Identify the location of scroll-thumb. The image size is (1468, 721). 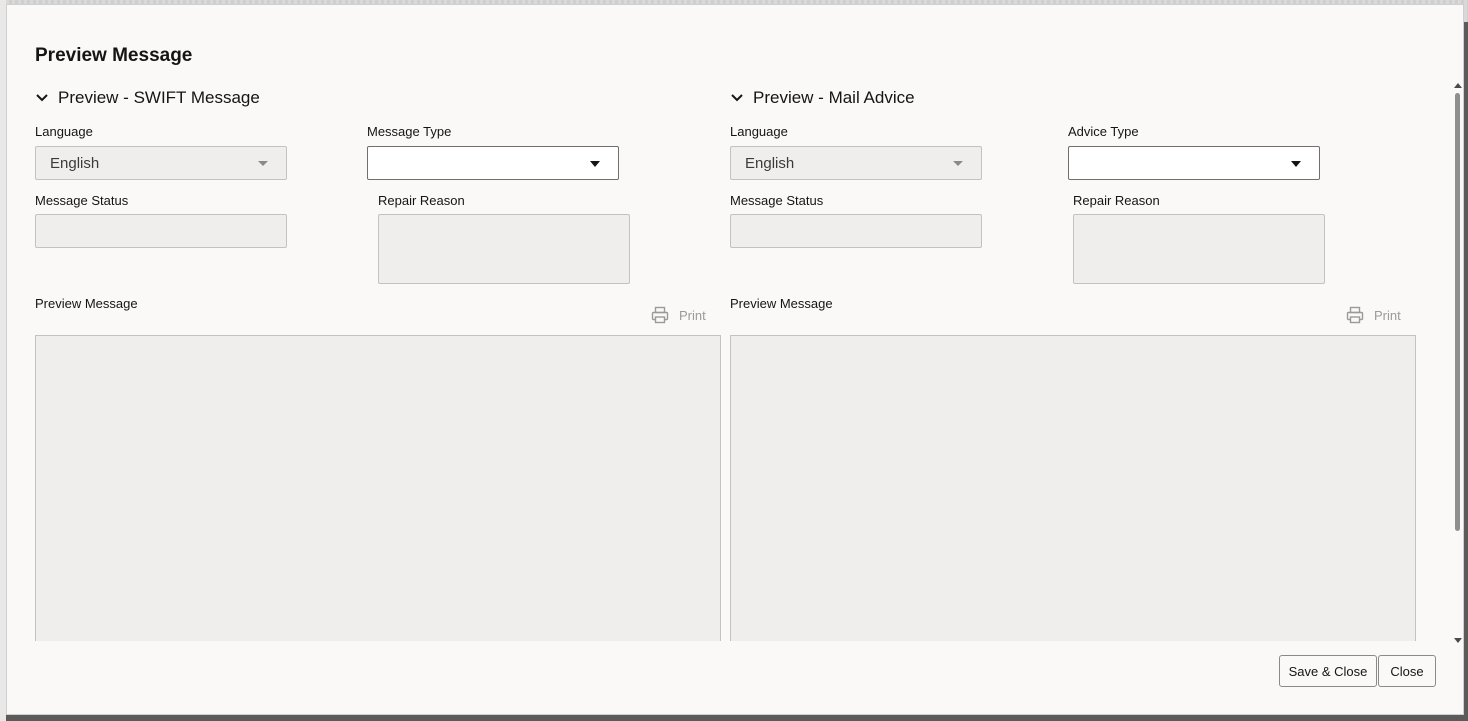
(1457, 312).